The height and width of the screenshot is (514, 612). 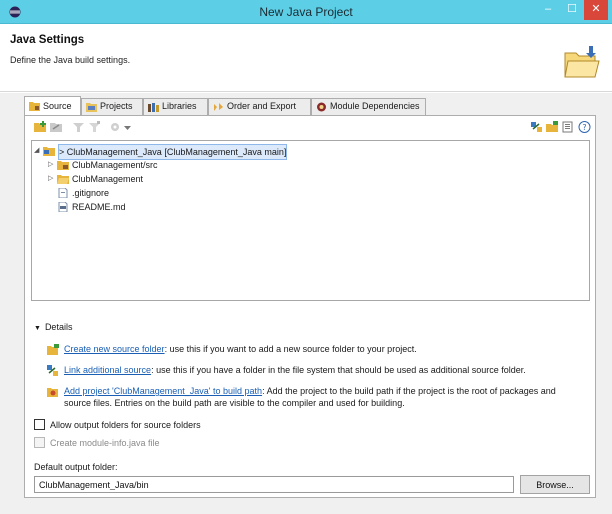 What do you see at coordinates (112, 106) in the screenshot?
I see `tab-projects: Projects` at bounding box center [112, 106].